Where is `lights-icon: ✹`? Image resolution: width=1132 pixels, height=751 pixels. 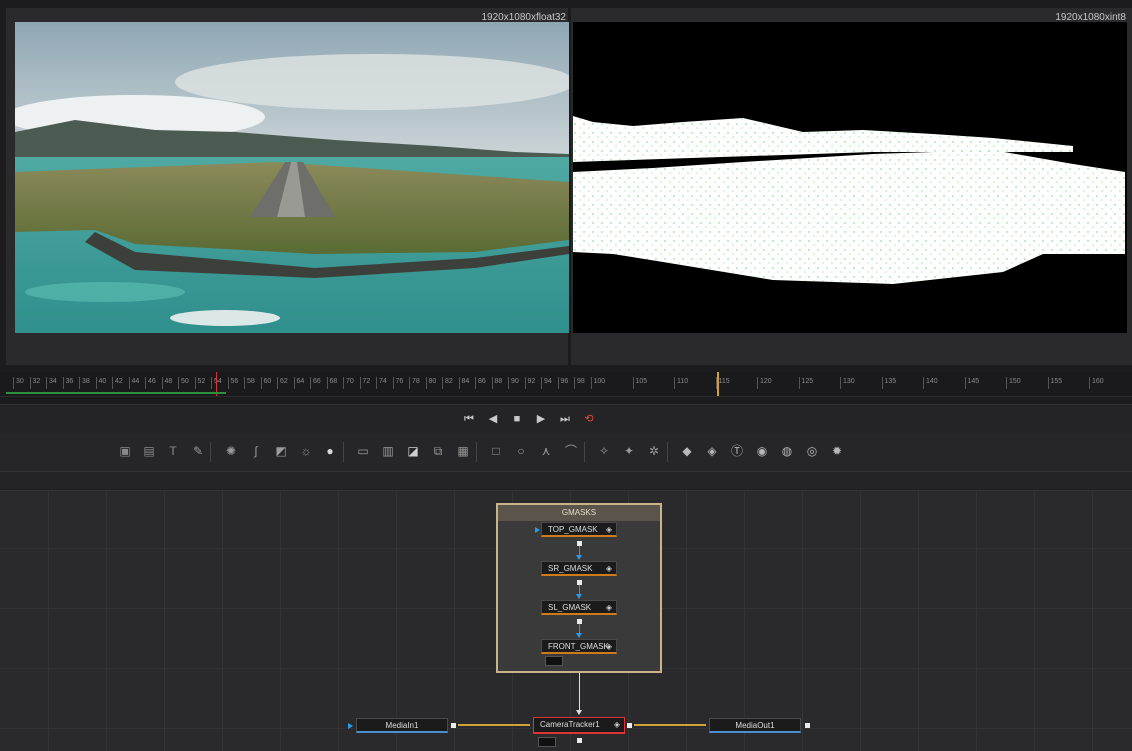 lights-icon: ✹ is located at coordinates (837, 451).